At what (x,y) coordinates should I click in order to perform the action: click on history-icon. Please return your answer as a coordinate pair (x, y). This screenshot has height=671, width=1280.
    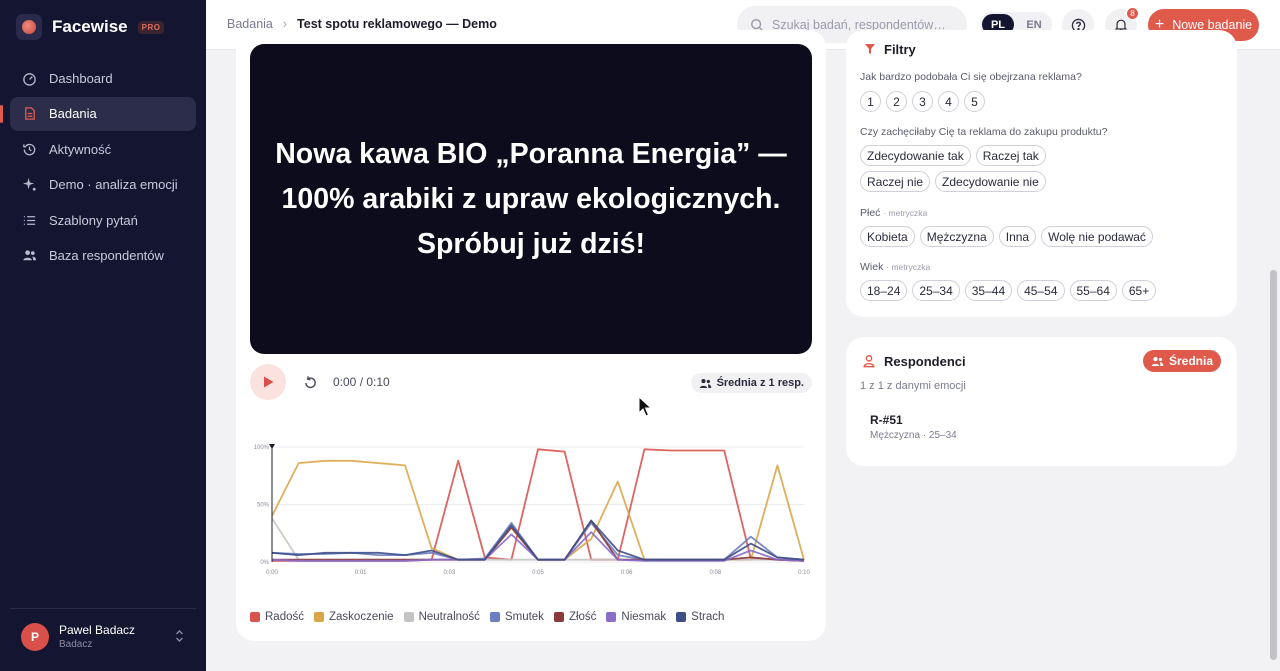
    Looking at the image, I should click on (29, 149).